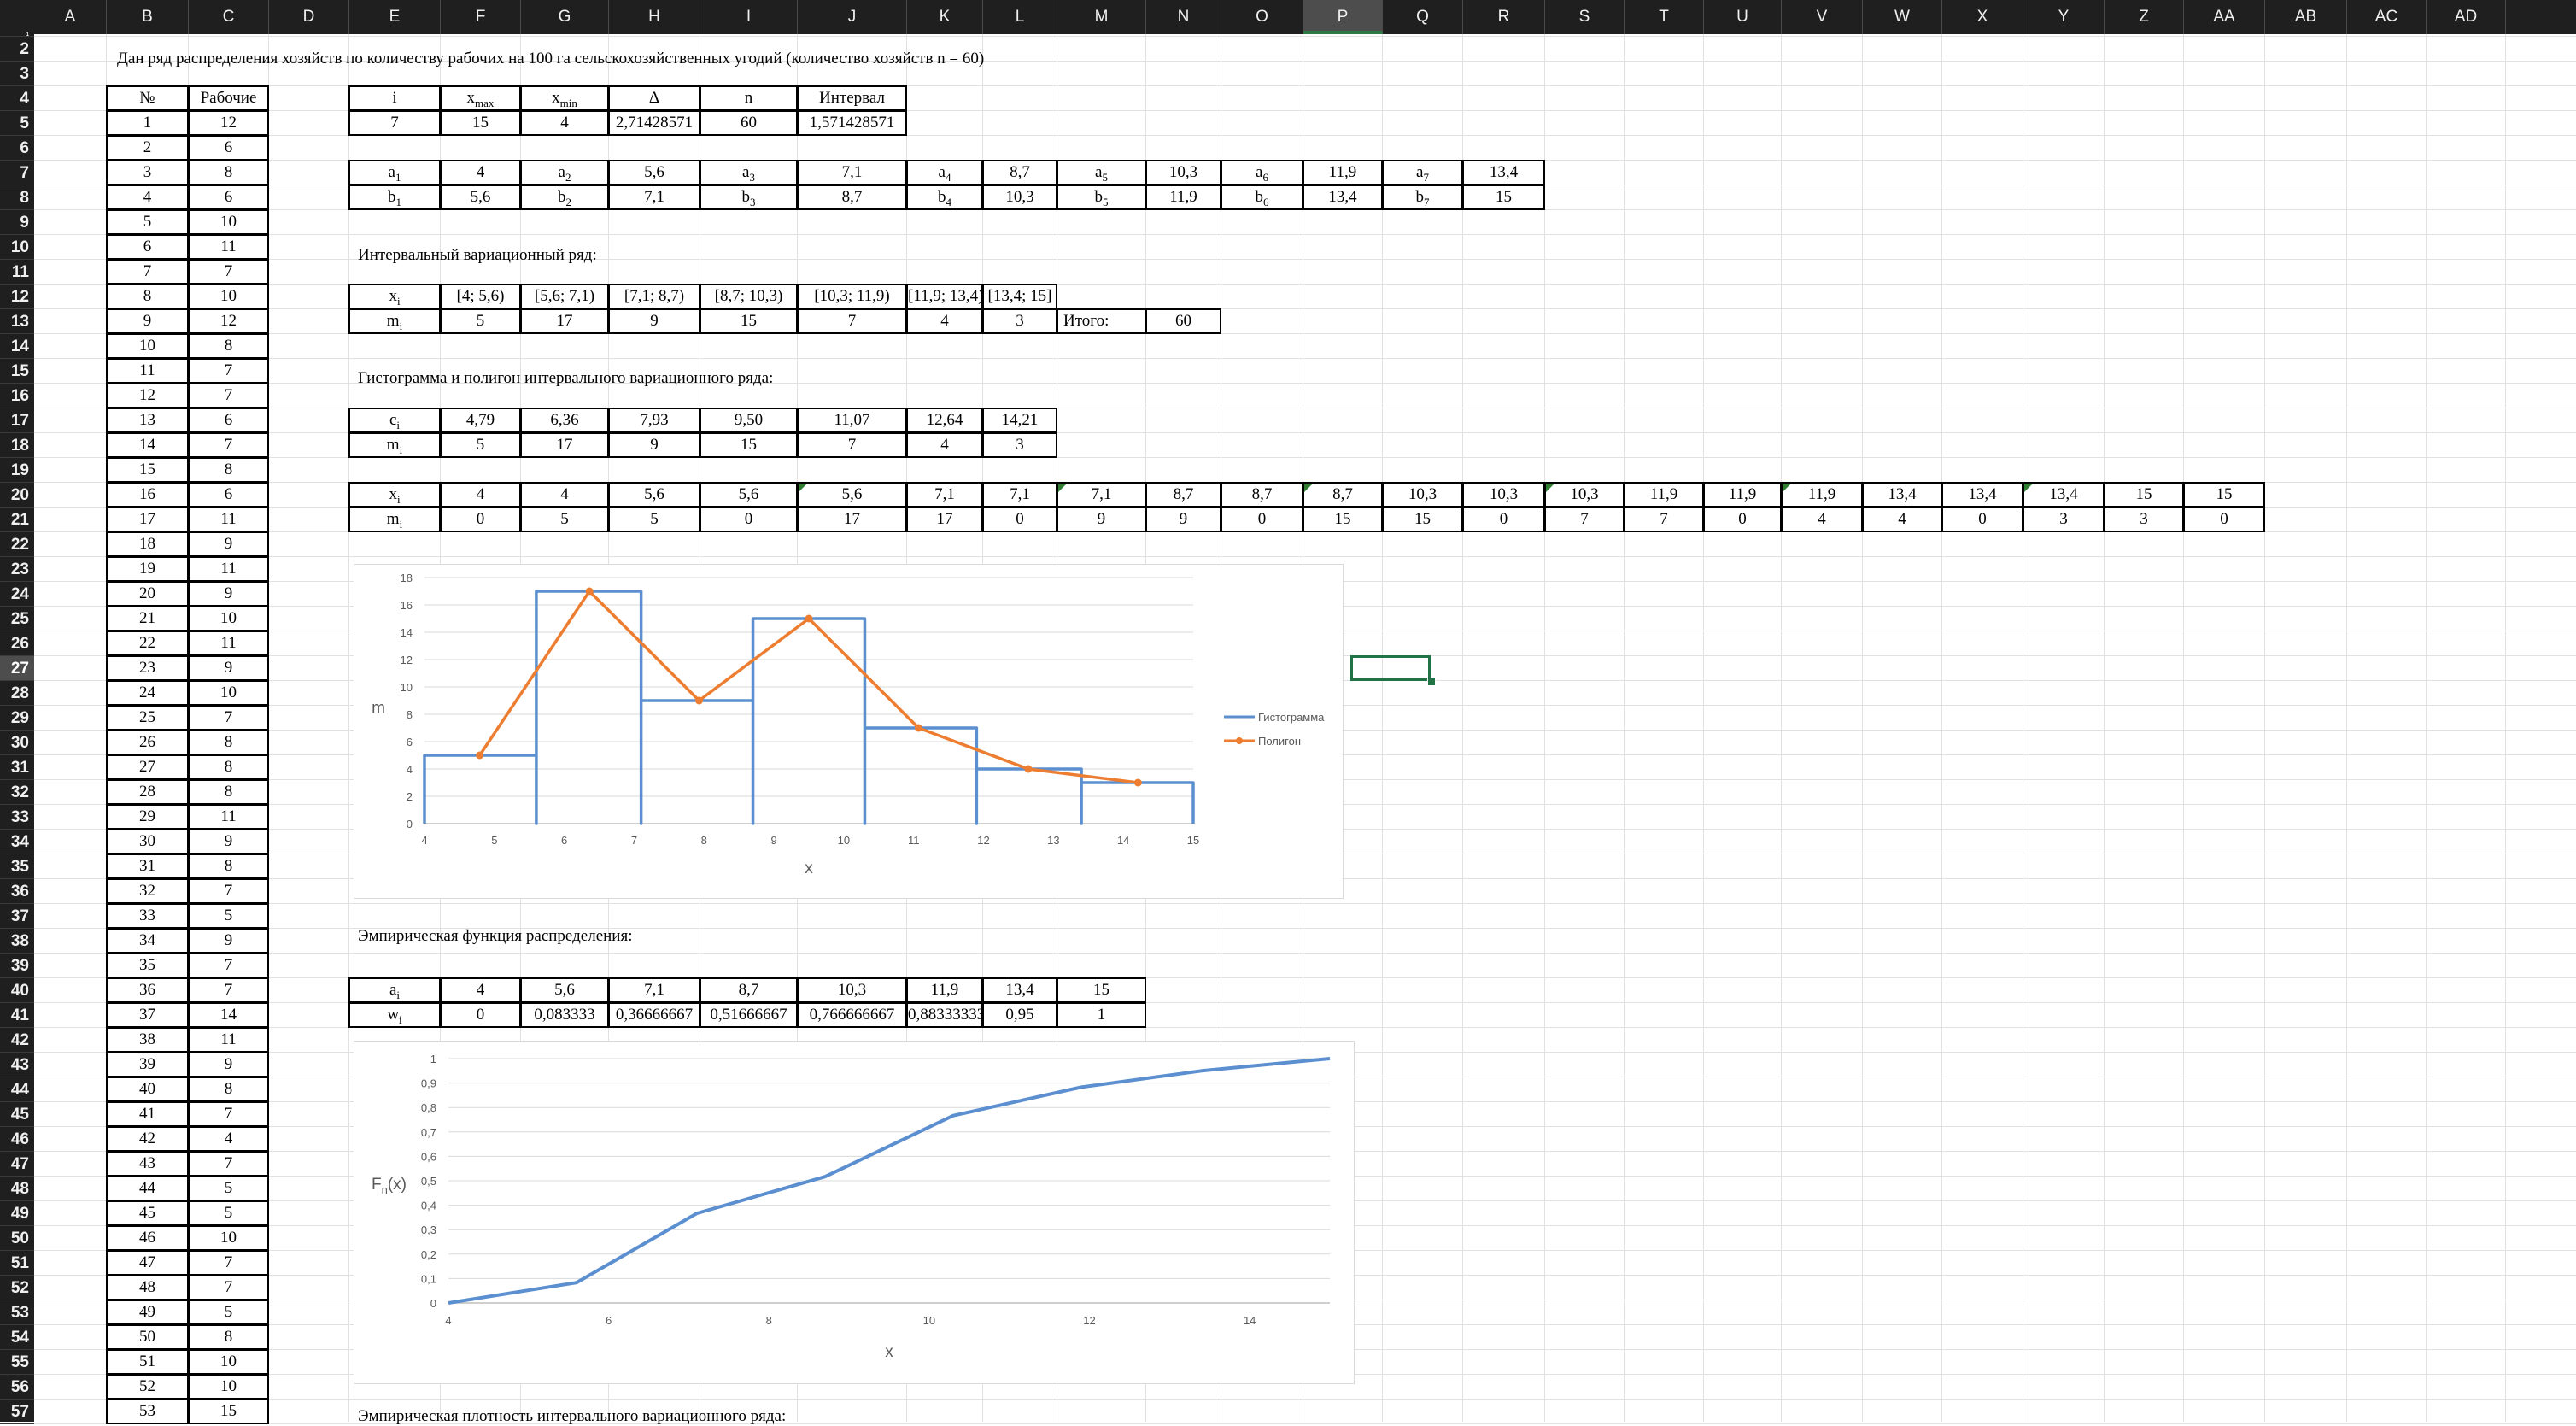 Image resolution: width=2576 pixels, height=1426 pixels. I want to click on fill-handle, so click(1431, 682).